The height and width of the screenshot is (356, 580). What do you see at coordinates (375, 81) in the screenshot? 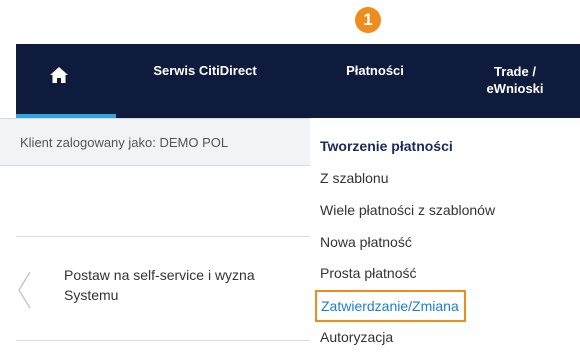
I see `nav-platnosci: Płatności` at bounding box center [375, 81].